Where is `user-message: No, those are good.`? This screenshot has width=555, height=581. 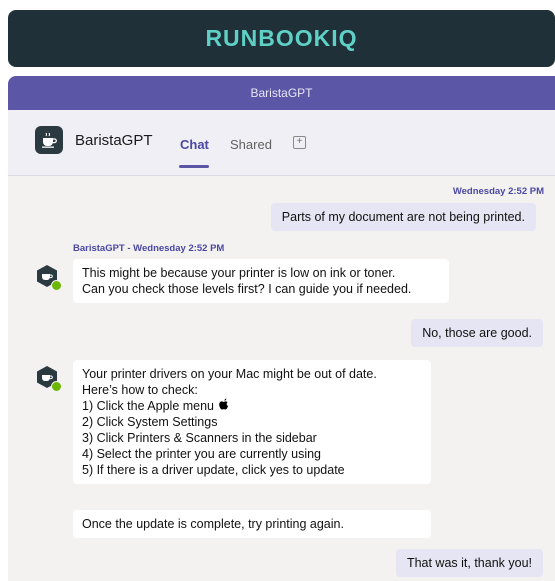 user-message: No, those are good. is located at coordinates (477, 333).